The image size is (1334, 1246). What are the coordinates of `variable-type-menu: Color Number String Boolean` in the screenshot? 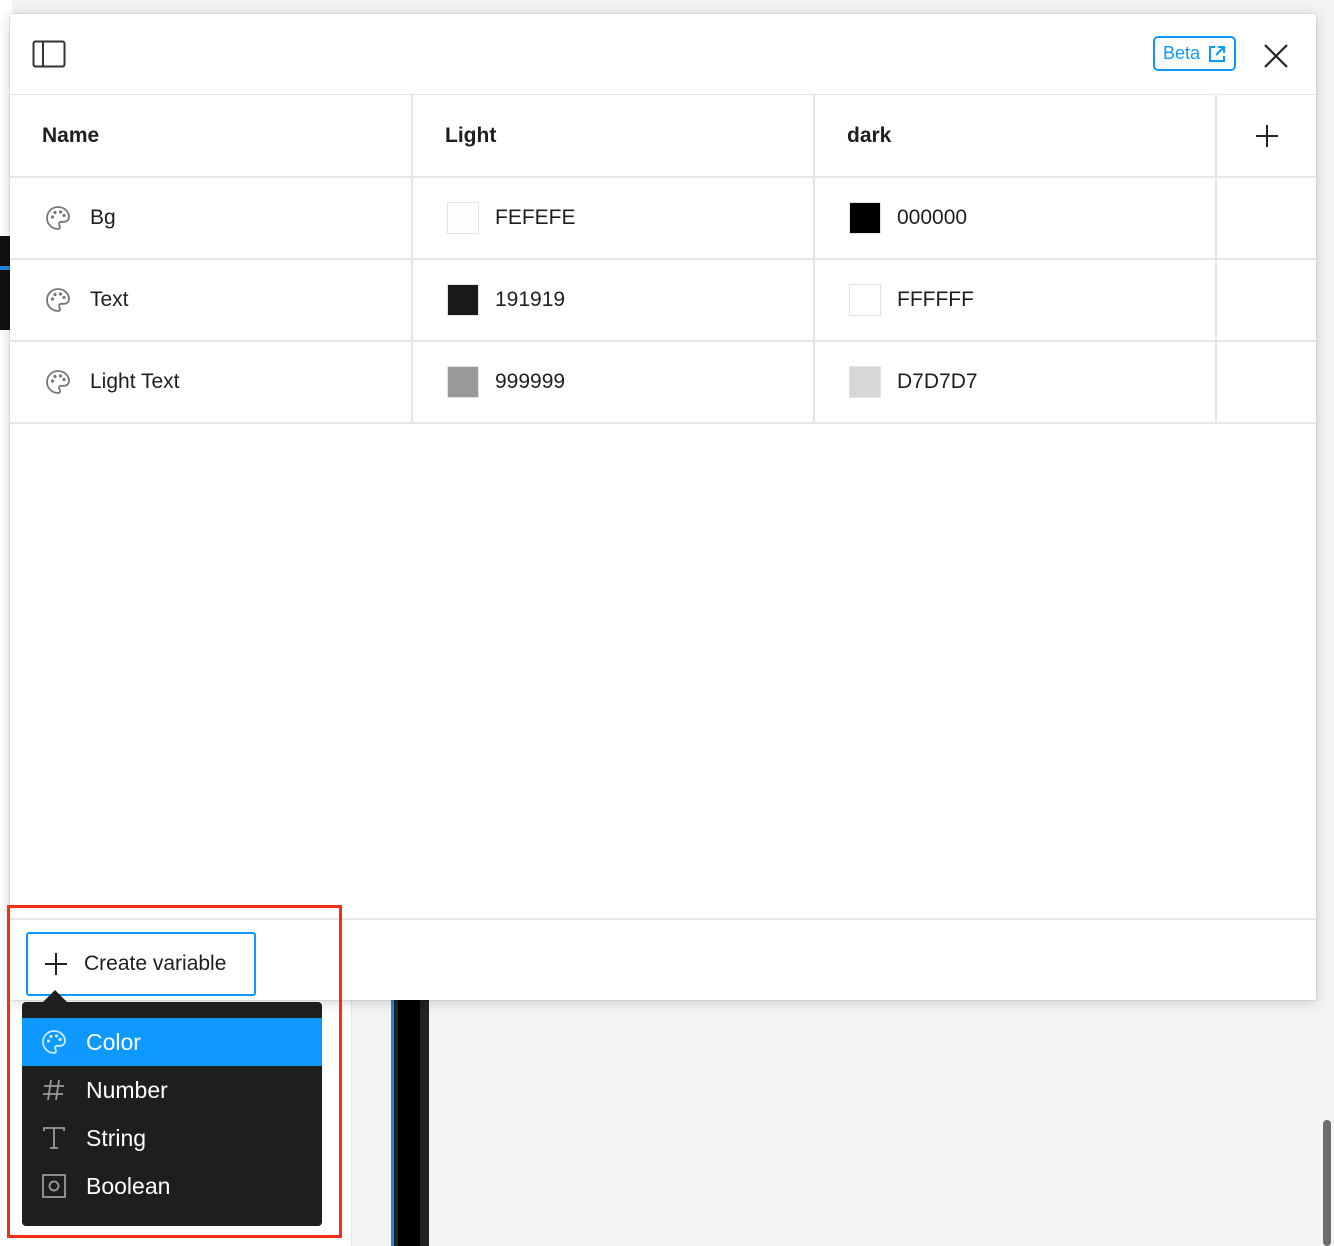 It's located at (172, 1114).